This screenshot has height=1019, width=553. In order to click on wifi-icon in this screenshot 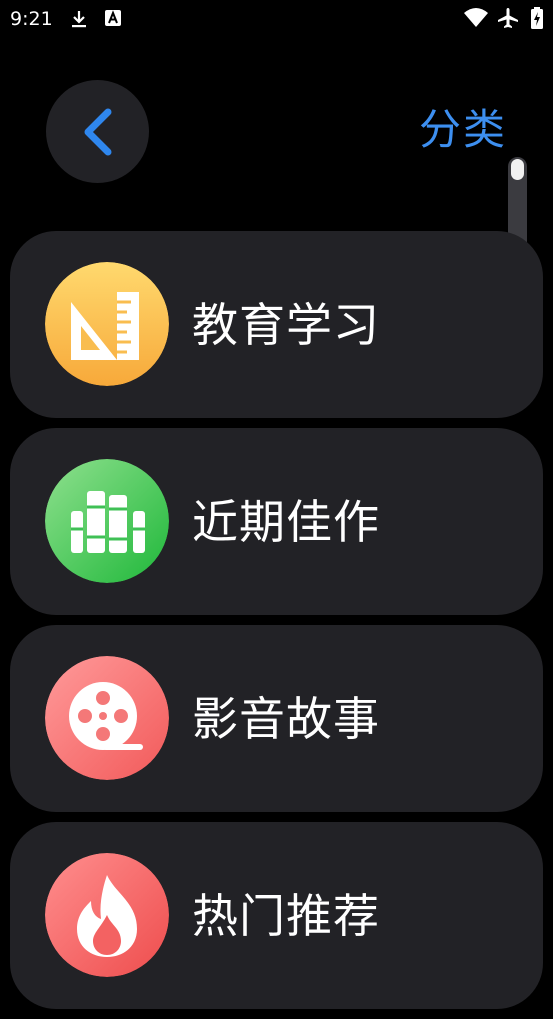, I will do `click(476, 18)`.